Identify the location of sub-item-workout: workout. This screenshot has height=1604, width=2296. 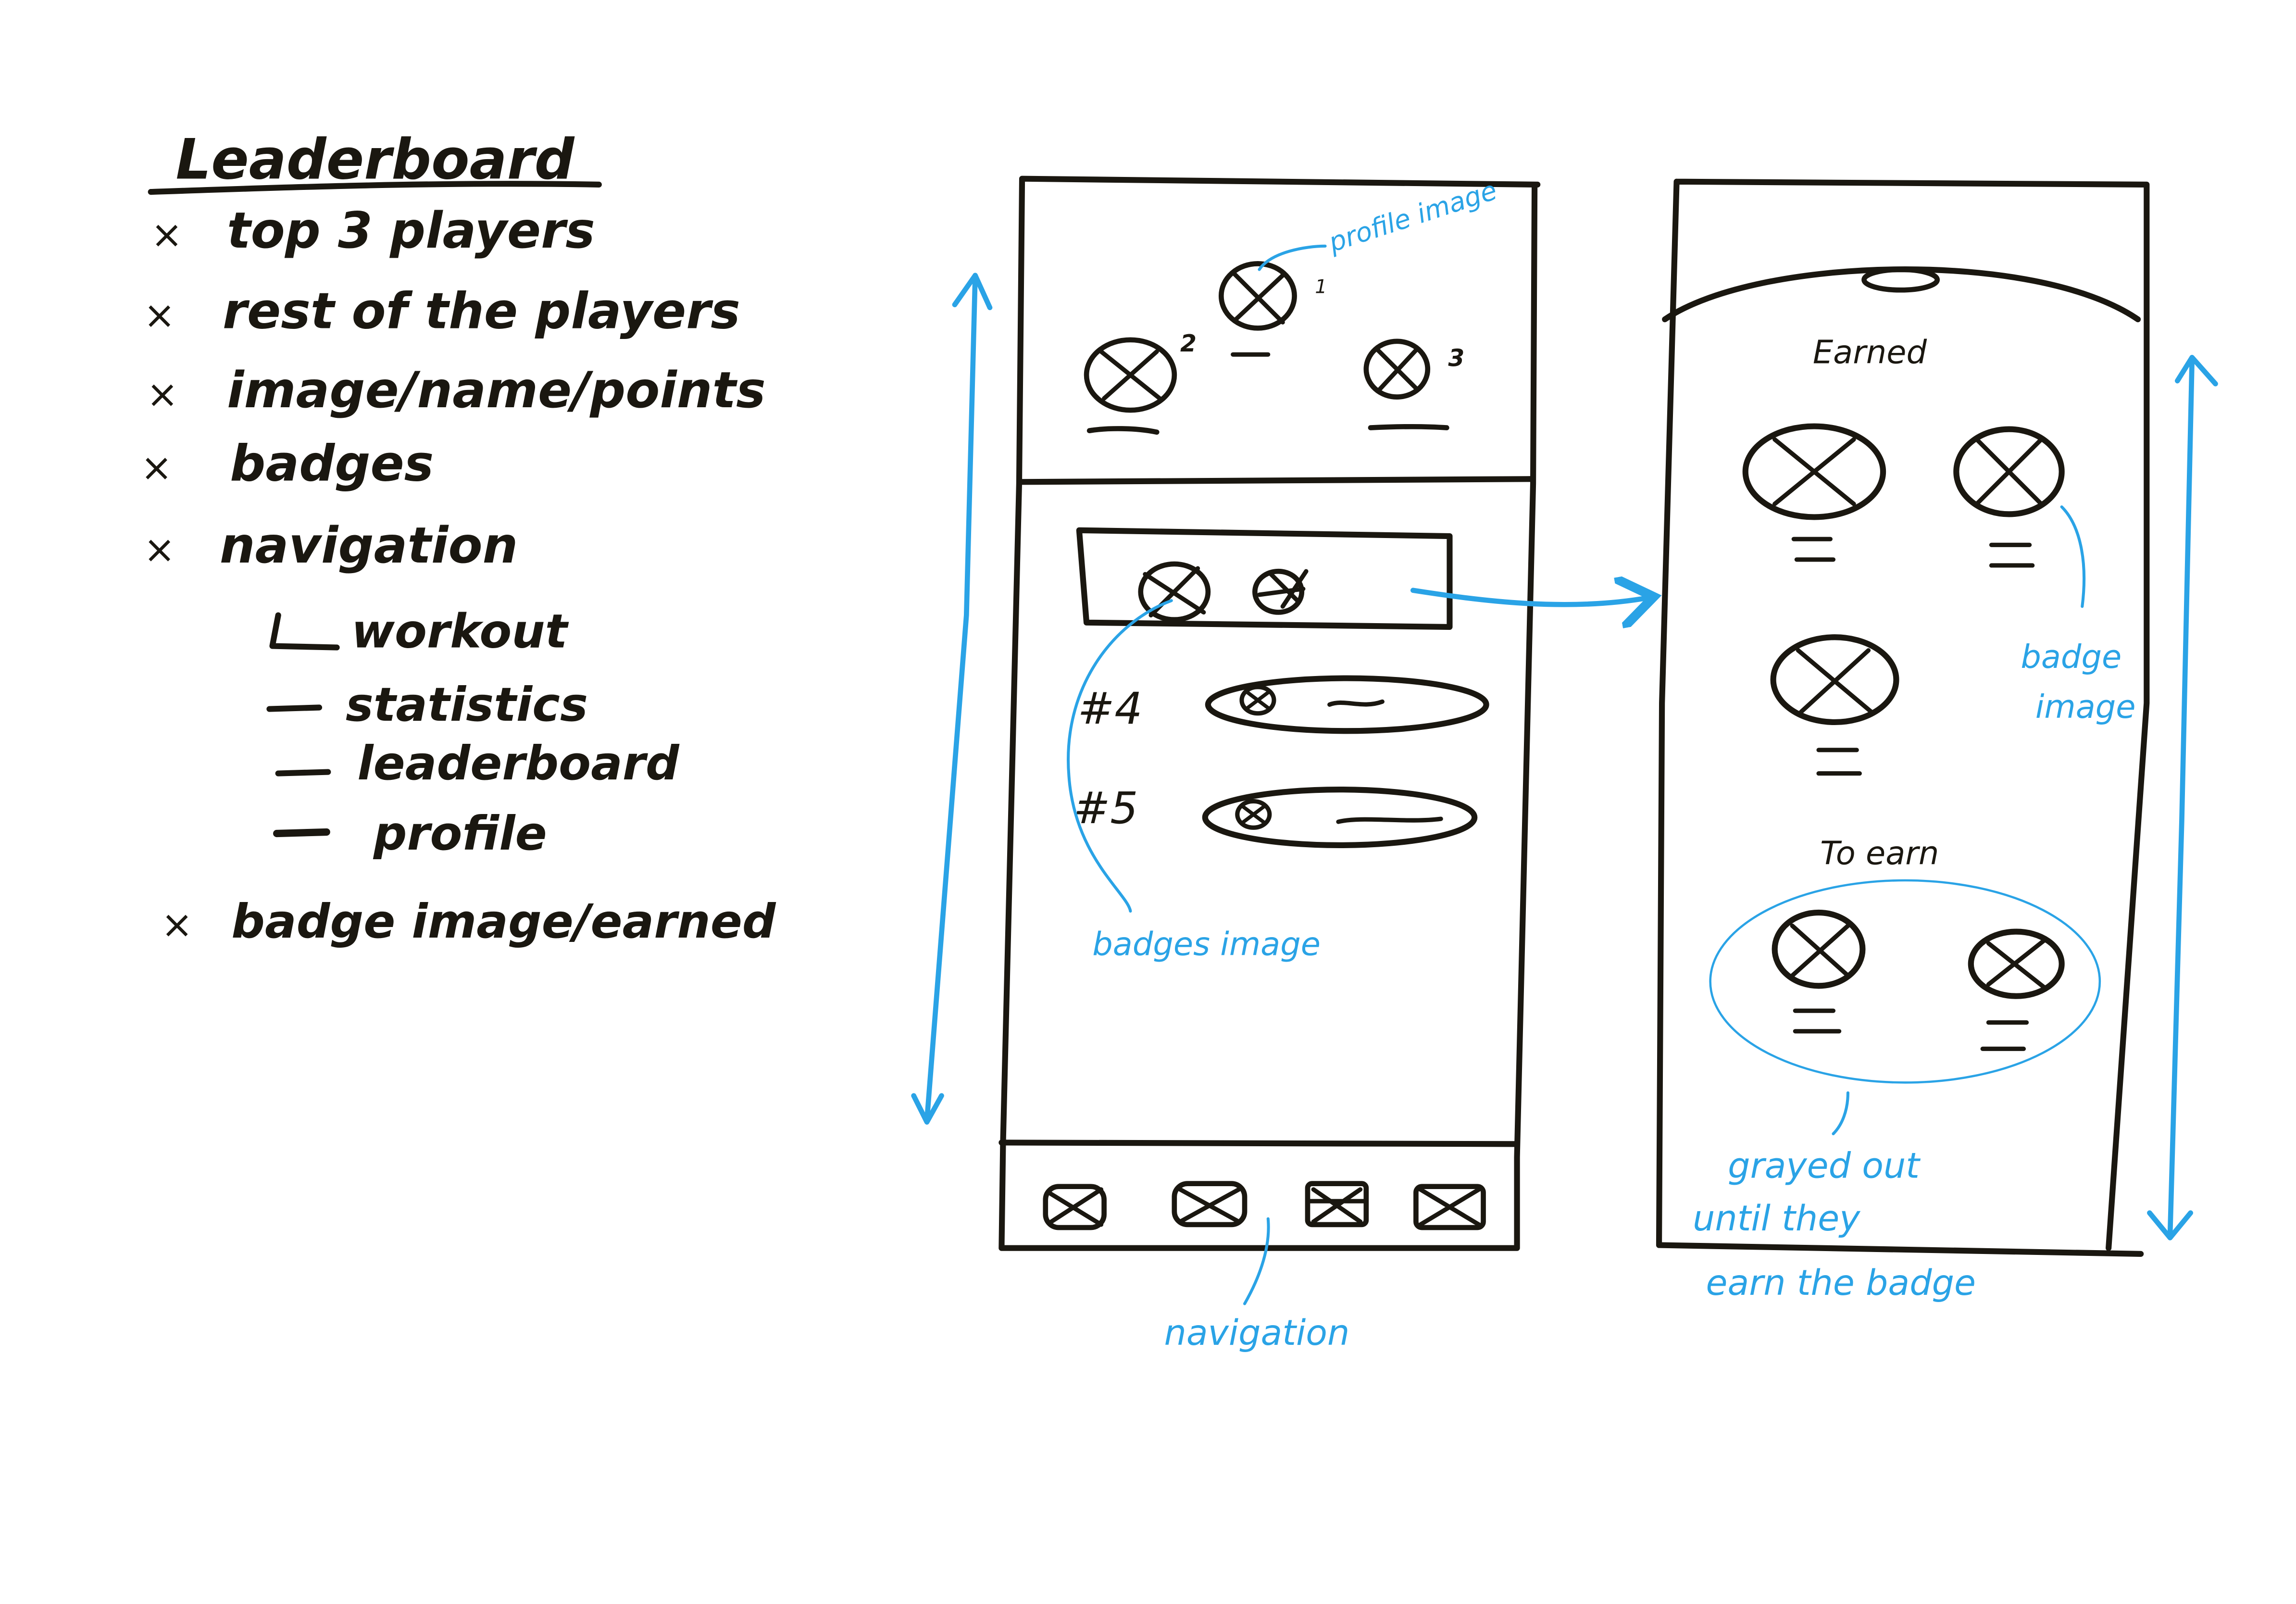
(460, 631).